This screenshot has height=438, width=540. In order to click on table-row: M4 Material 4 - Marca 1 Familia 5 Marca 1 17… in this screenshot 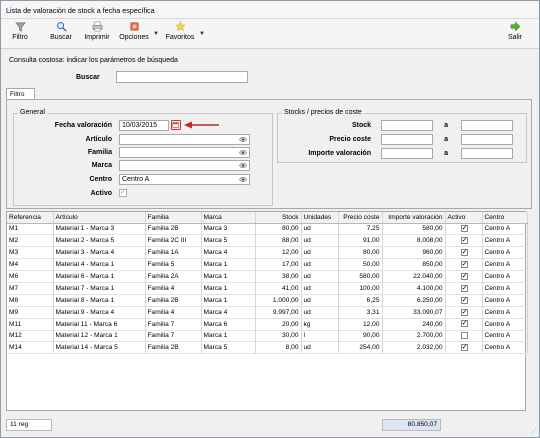, I will do `click(267, 265)`.